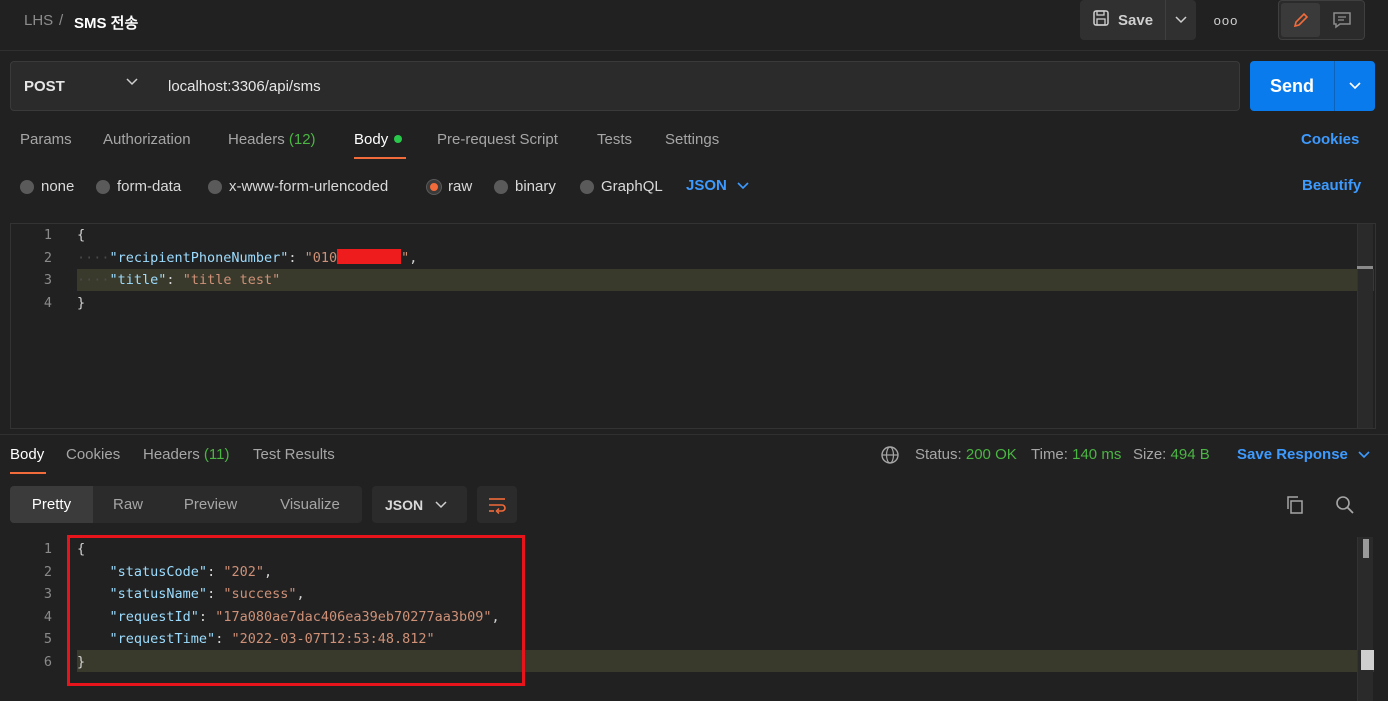 The image size is (1388, 701). I want to click on response-editor-scrollbar, so click(1365, 619).